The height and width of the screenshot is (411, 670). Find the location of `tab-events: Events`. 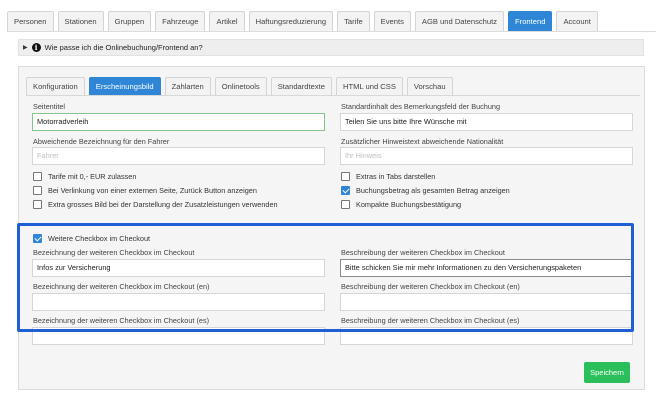

tab-events: Events is located at coordinates (392, 21).